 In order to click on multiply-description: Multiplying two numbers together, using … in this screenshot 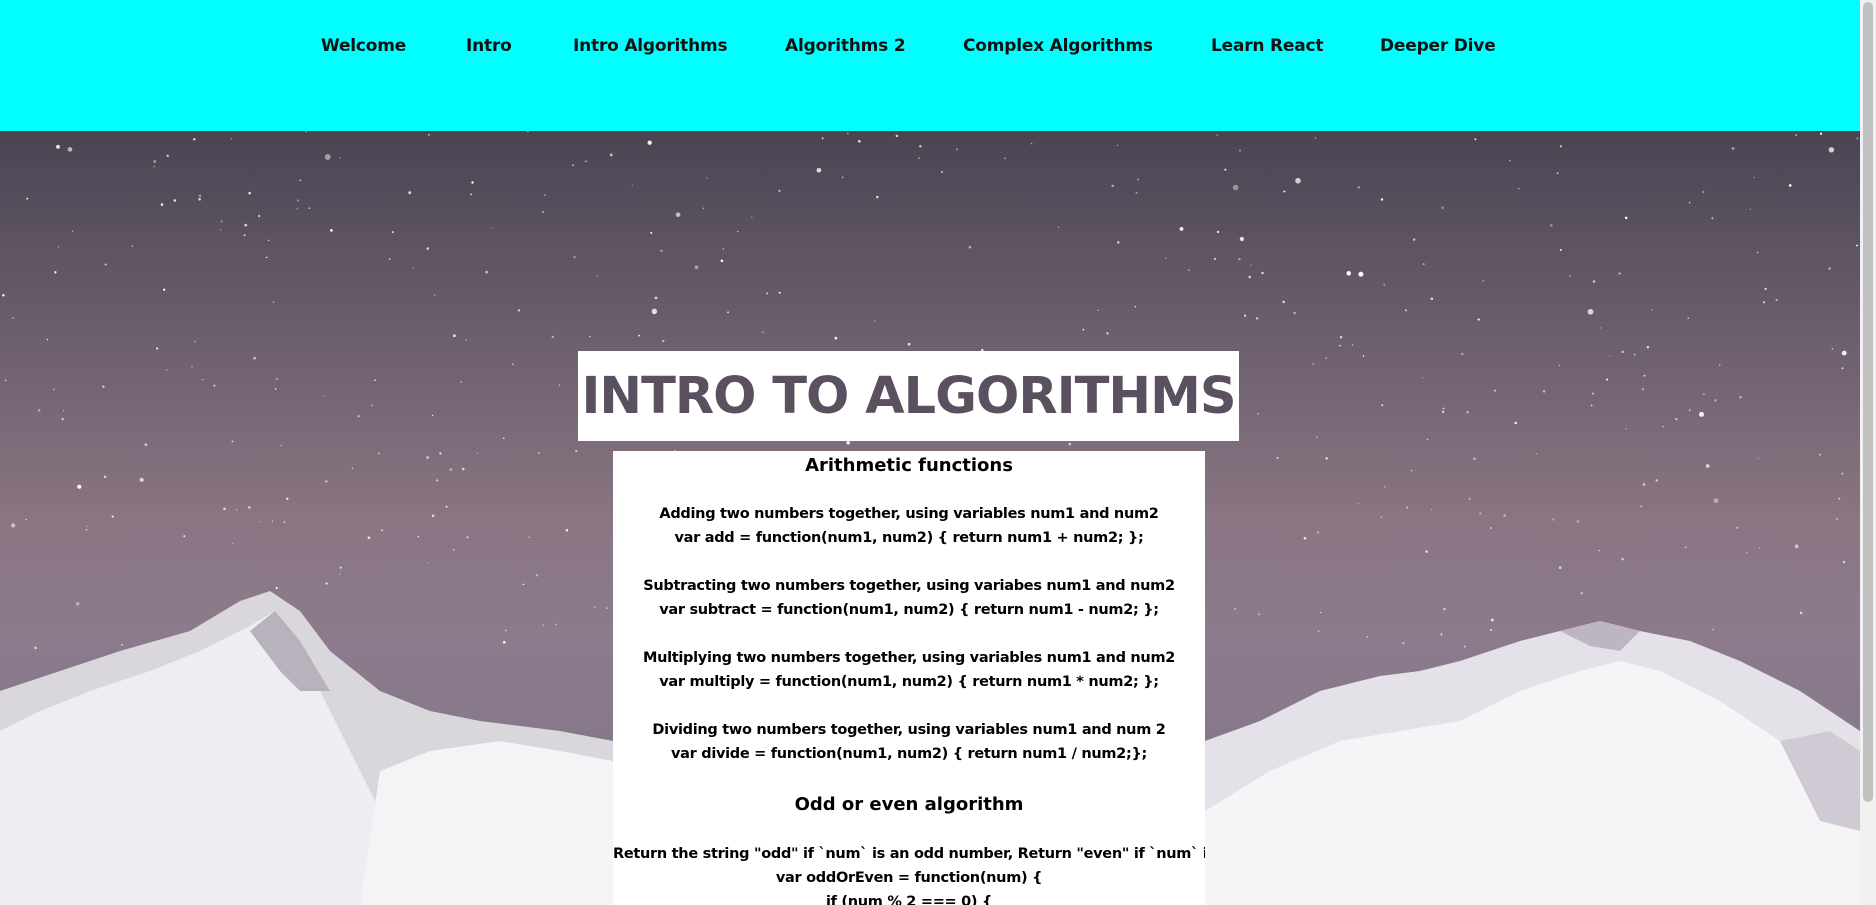, I will do `click(909, 658)`.